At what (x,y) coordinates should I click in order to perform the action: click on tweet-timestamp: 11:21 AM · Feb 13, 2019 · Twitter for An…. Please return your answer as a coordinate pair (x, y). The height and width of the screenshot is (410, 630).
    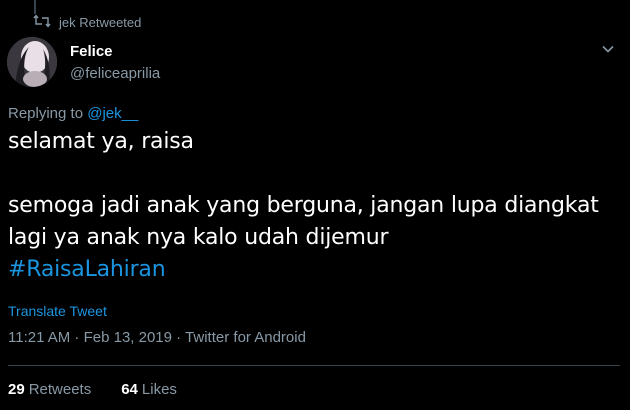
    Looking at the image, I should click on (157, 337).